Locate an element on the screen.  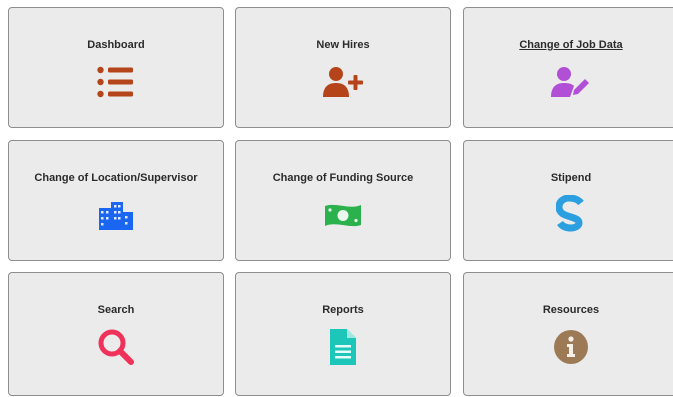
money-bill-icon is located at coordinates (343, 215).